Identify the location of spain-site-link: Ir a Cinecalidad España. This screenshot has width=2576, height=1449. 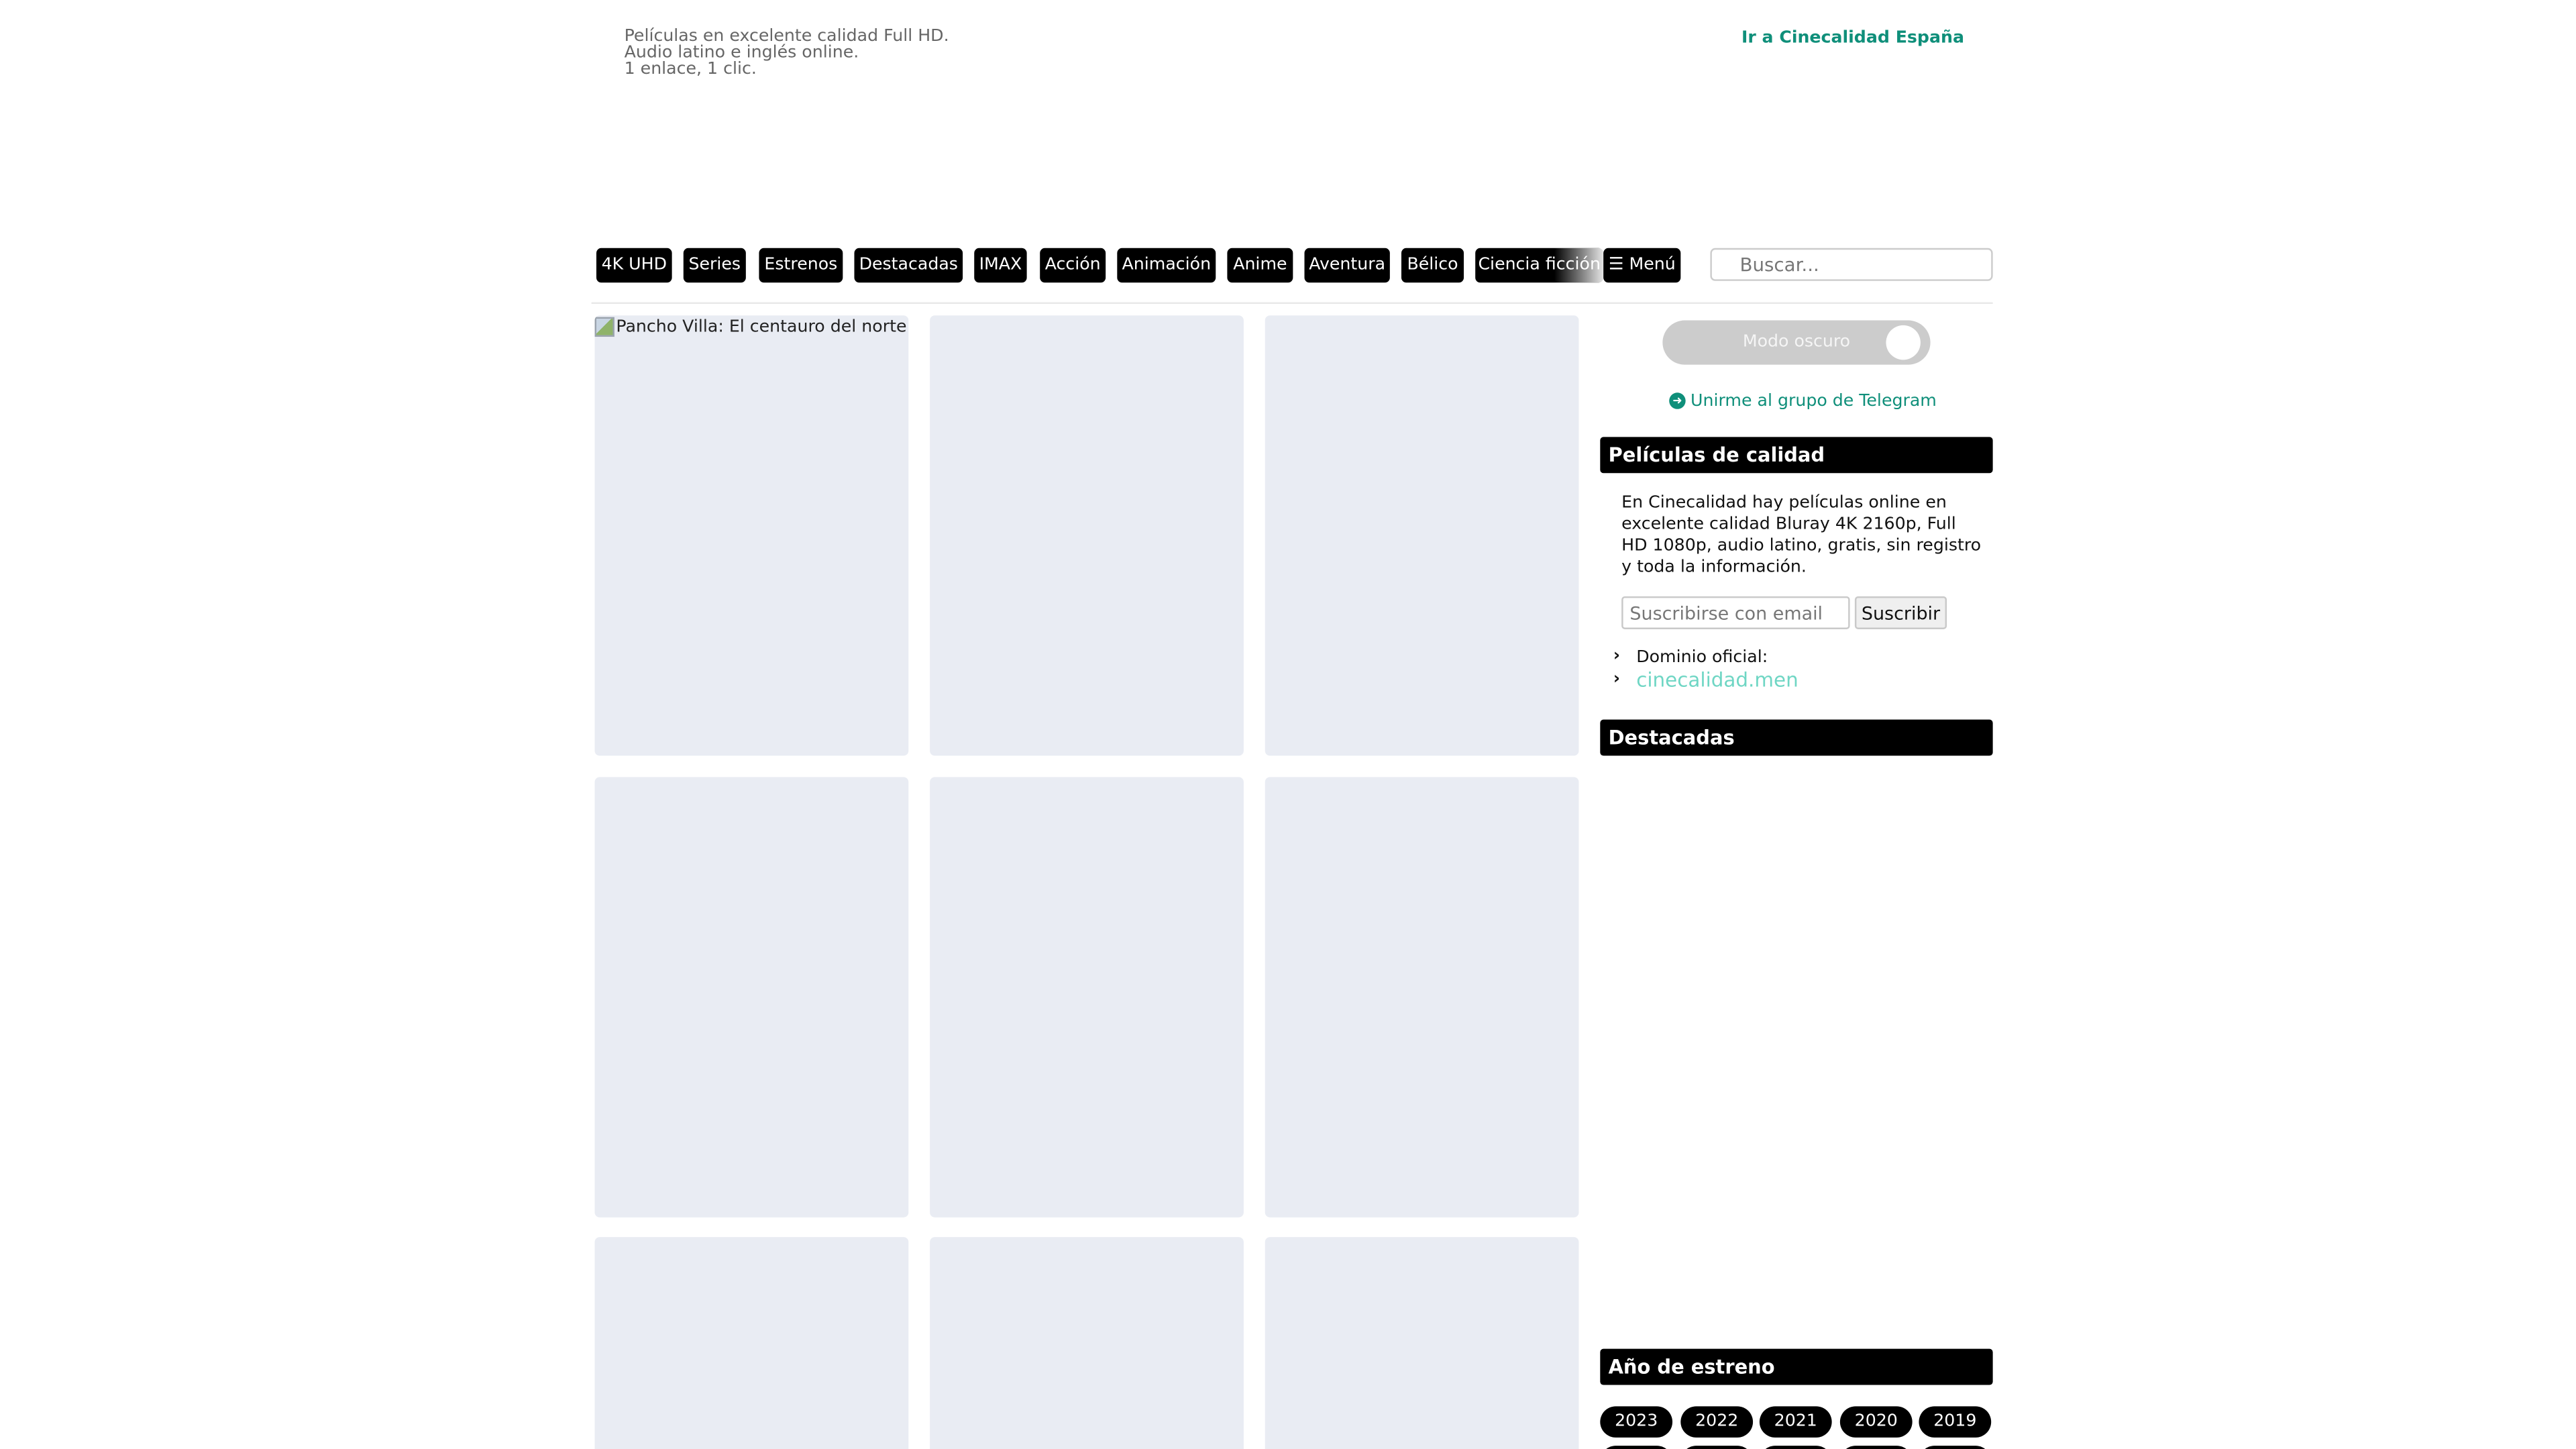
(1852, 38).